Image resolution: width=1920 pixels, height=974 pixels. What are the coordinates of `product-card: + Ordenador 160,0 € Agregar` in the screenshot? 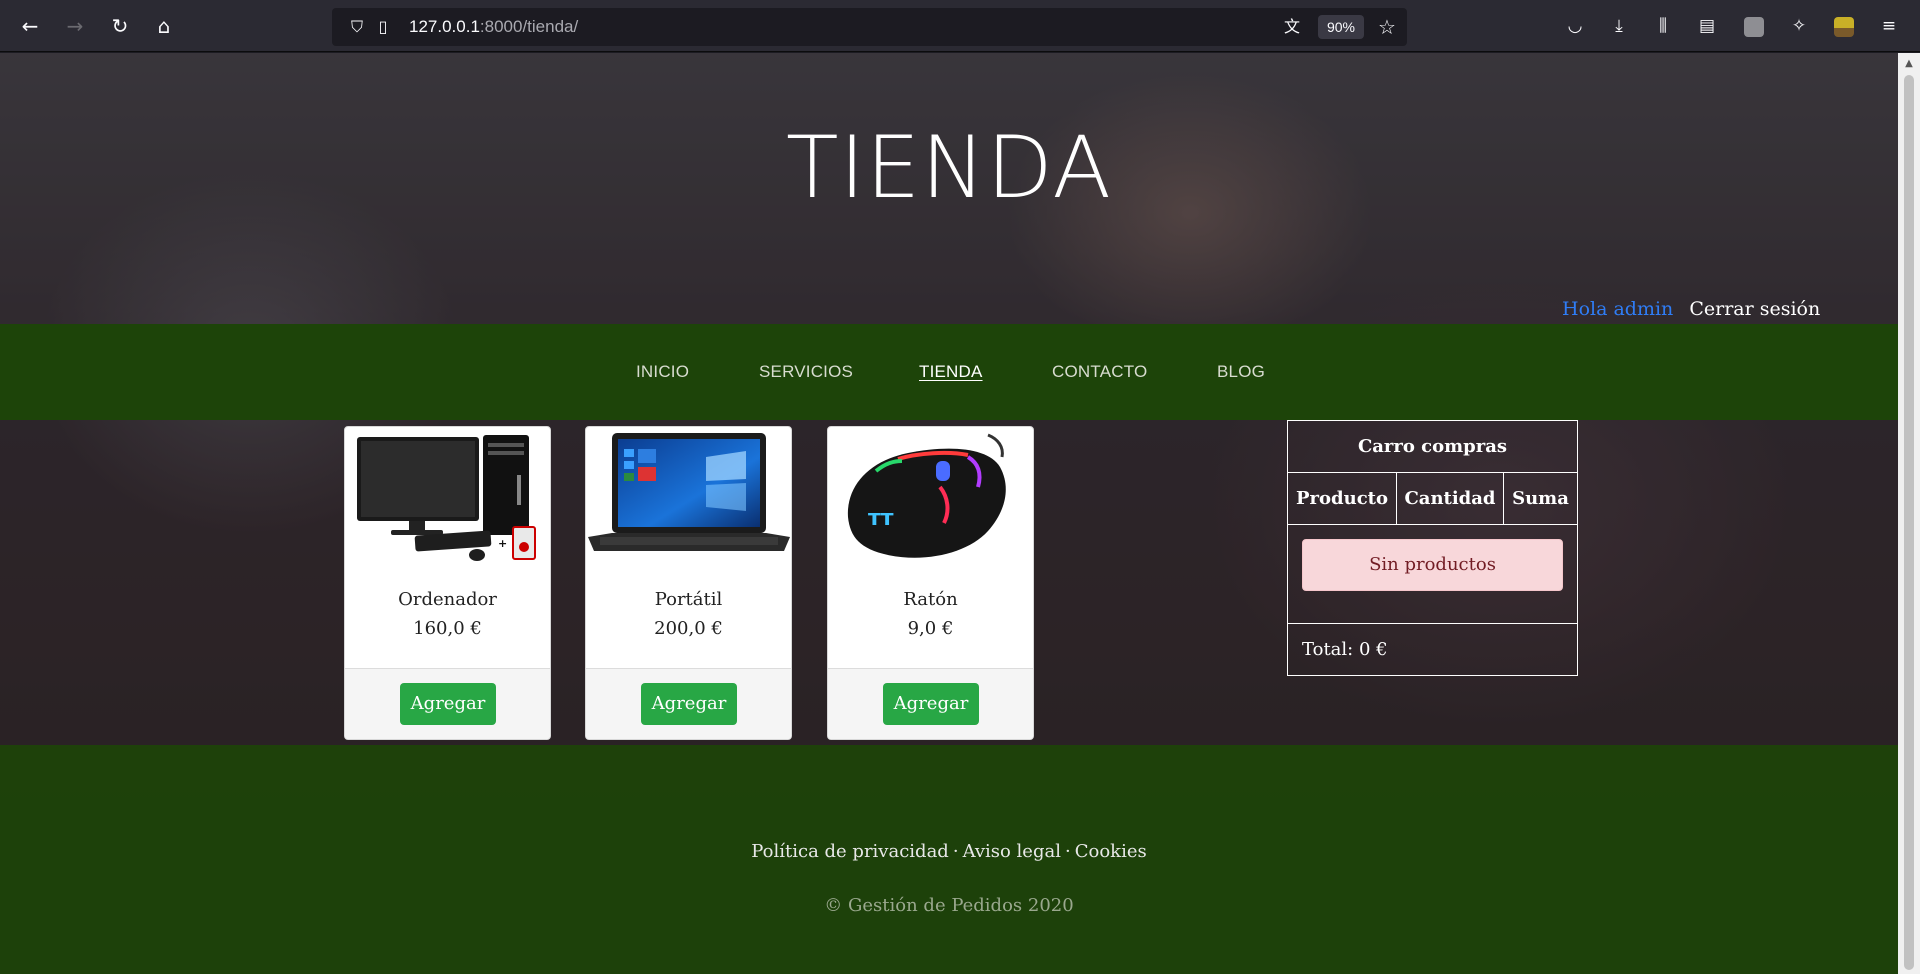 It's located at (447, 583).